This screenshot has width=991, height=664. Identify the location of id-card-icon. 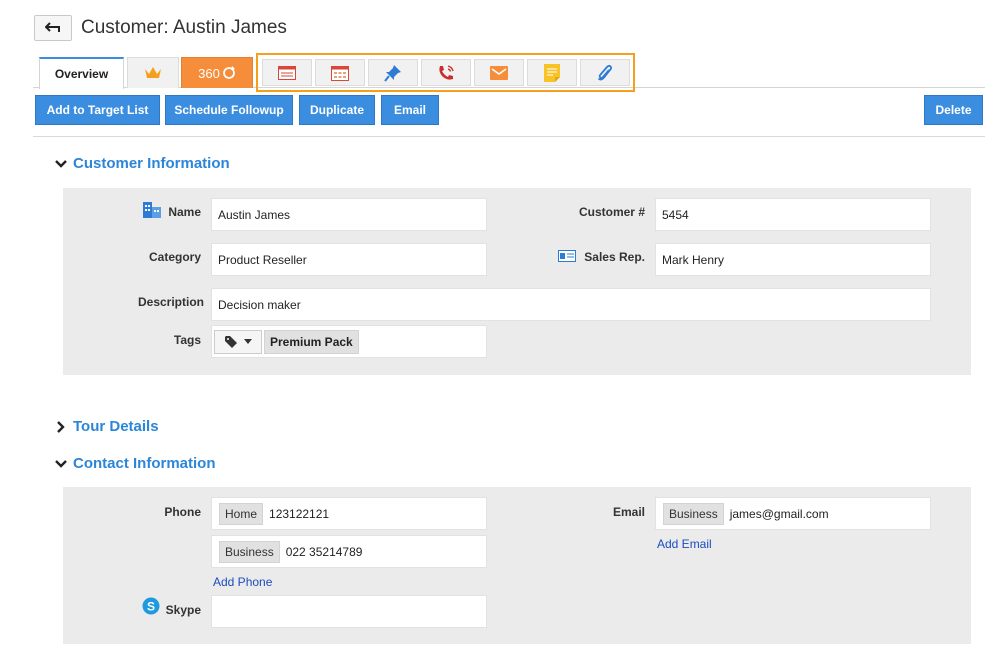
(567, 256).